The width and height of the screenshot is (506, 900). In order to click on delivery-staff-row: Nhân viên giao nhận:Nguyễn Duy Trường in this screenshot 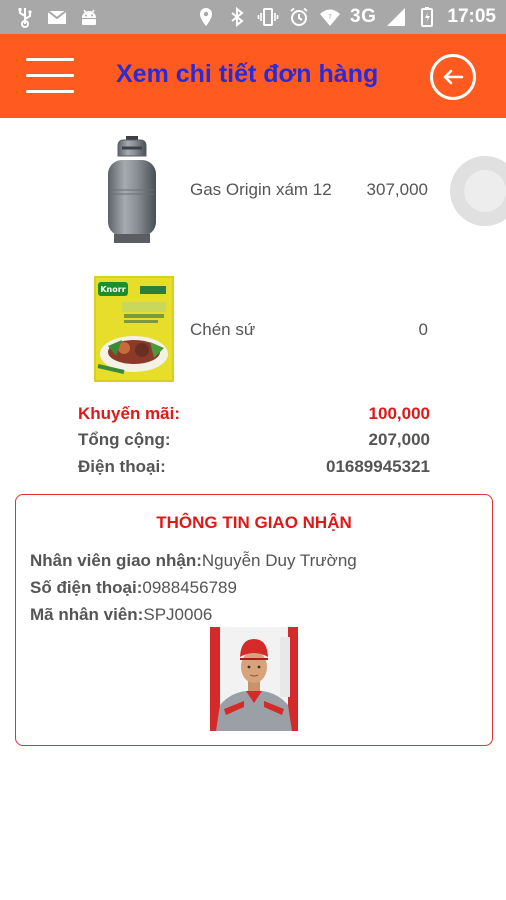, I will do `click(193, 561)`.